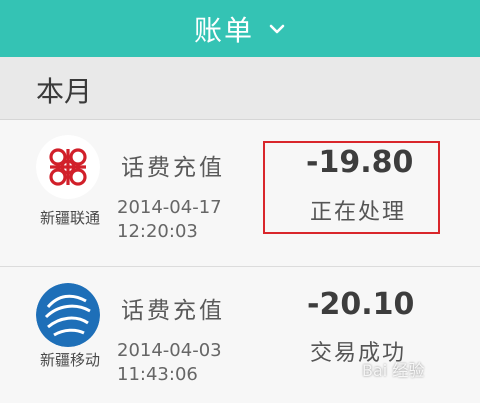  I want to click on transaction-time: 11:43:06, so click(157, 374).